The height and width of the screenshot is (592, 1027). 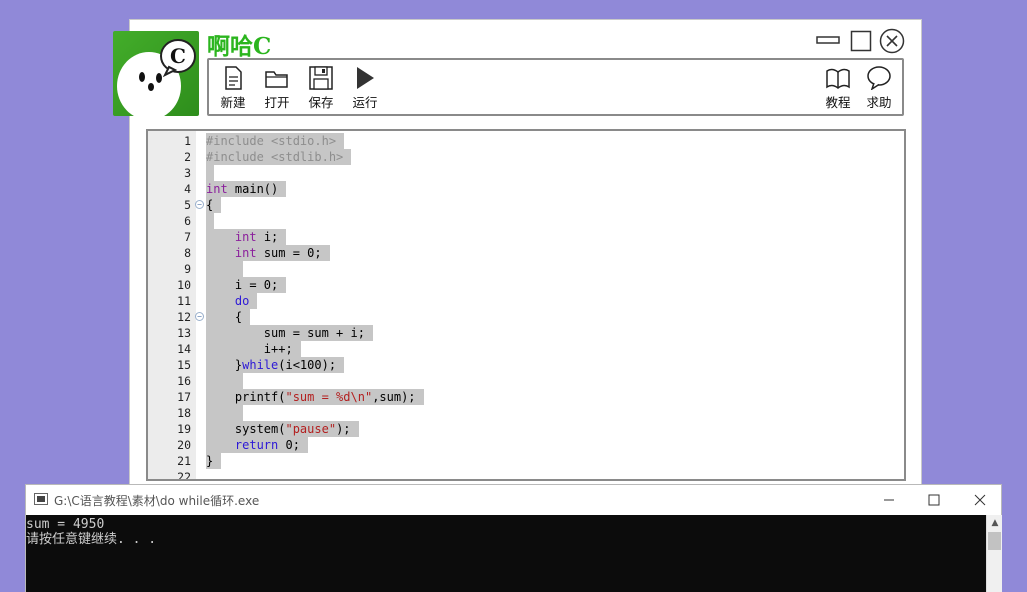 What do you see at coordinates (861, 41) in the screenshot?
I see `maximize-button` at bounding box center [861, 41].